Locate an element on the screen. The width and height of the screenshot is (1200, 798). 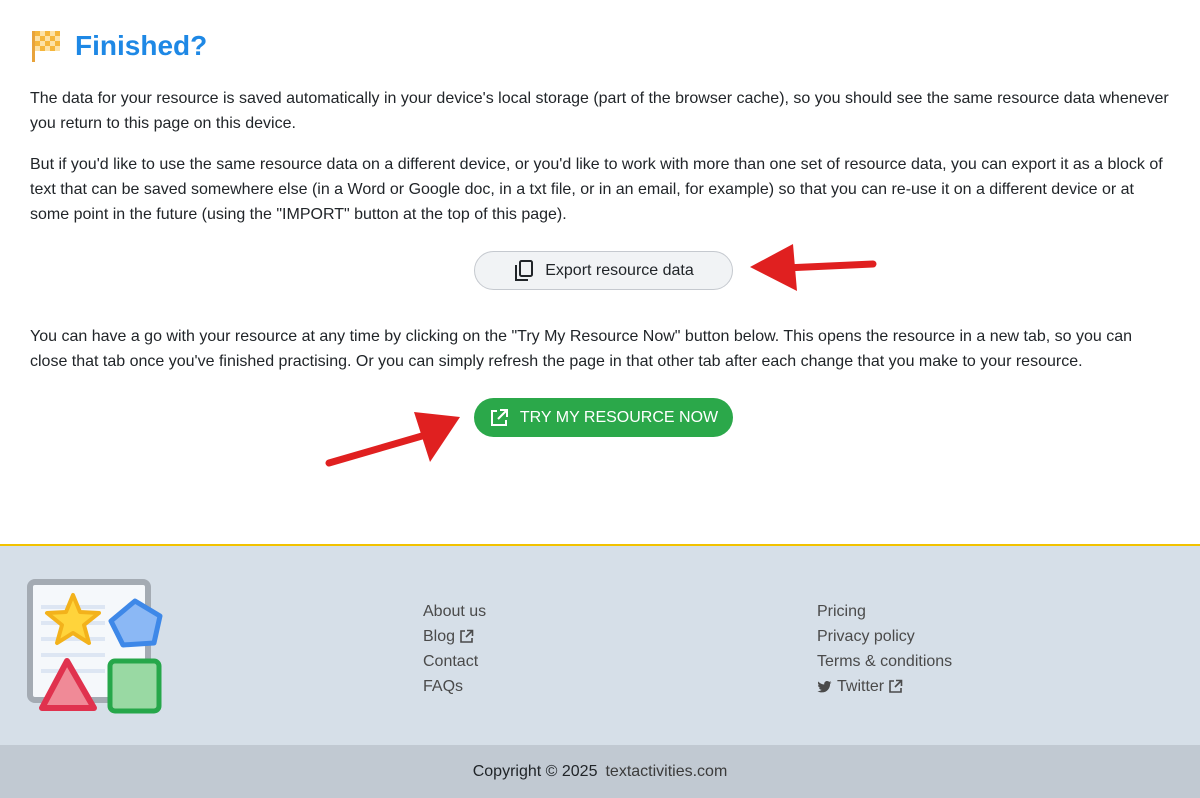
footer-link-terms-conditions: Terms & conditions is located at coordinates (884, 661).